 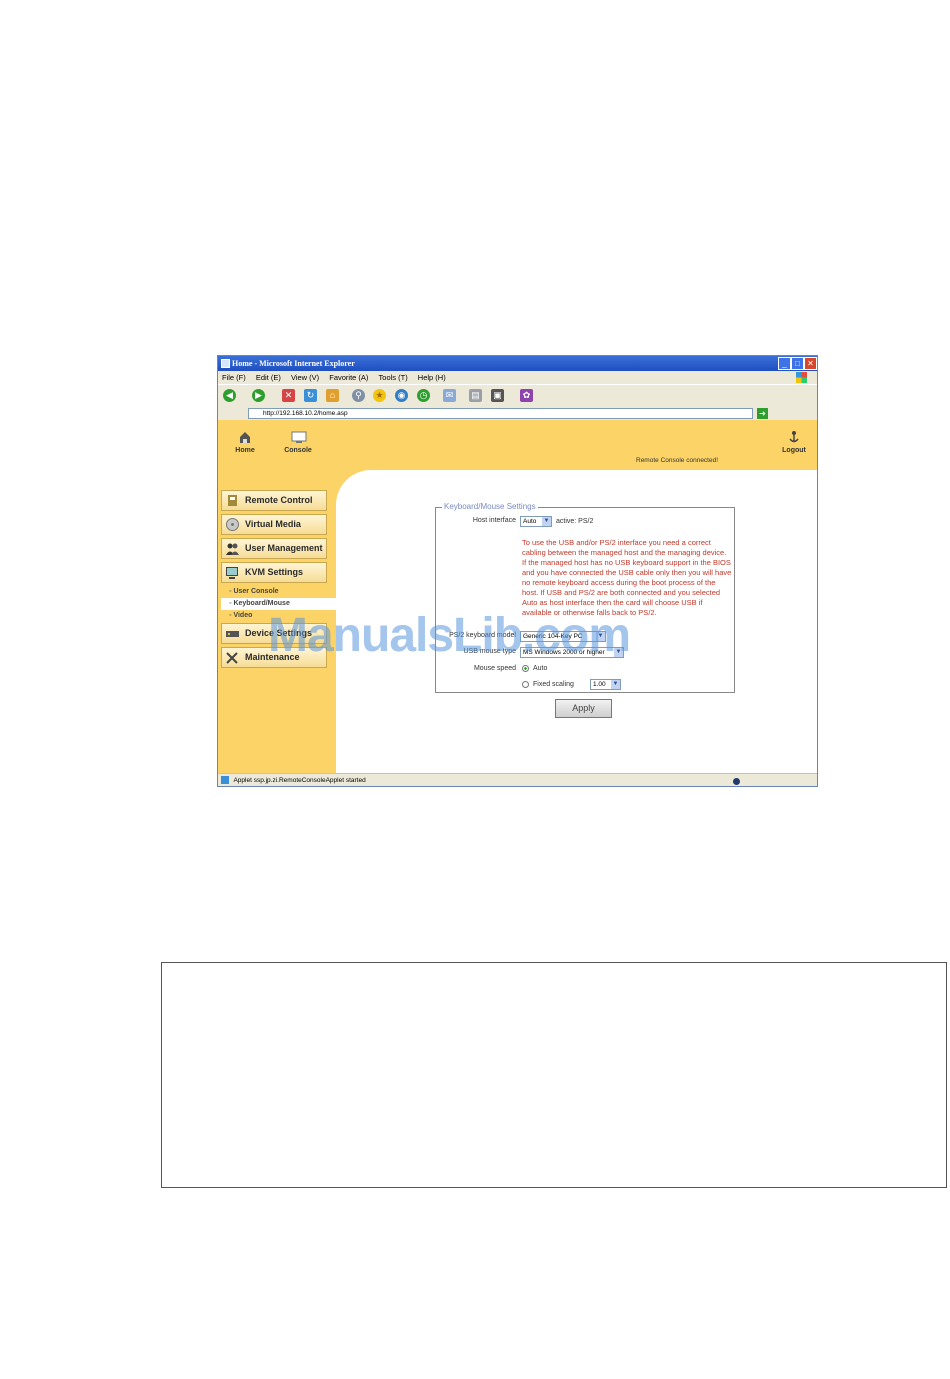 I want to click on refresh-icon: ↻, so click(x=310, y=395).